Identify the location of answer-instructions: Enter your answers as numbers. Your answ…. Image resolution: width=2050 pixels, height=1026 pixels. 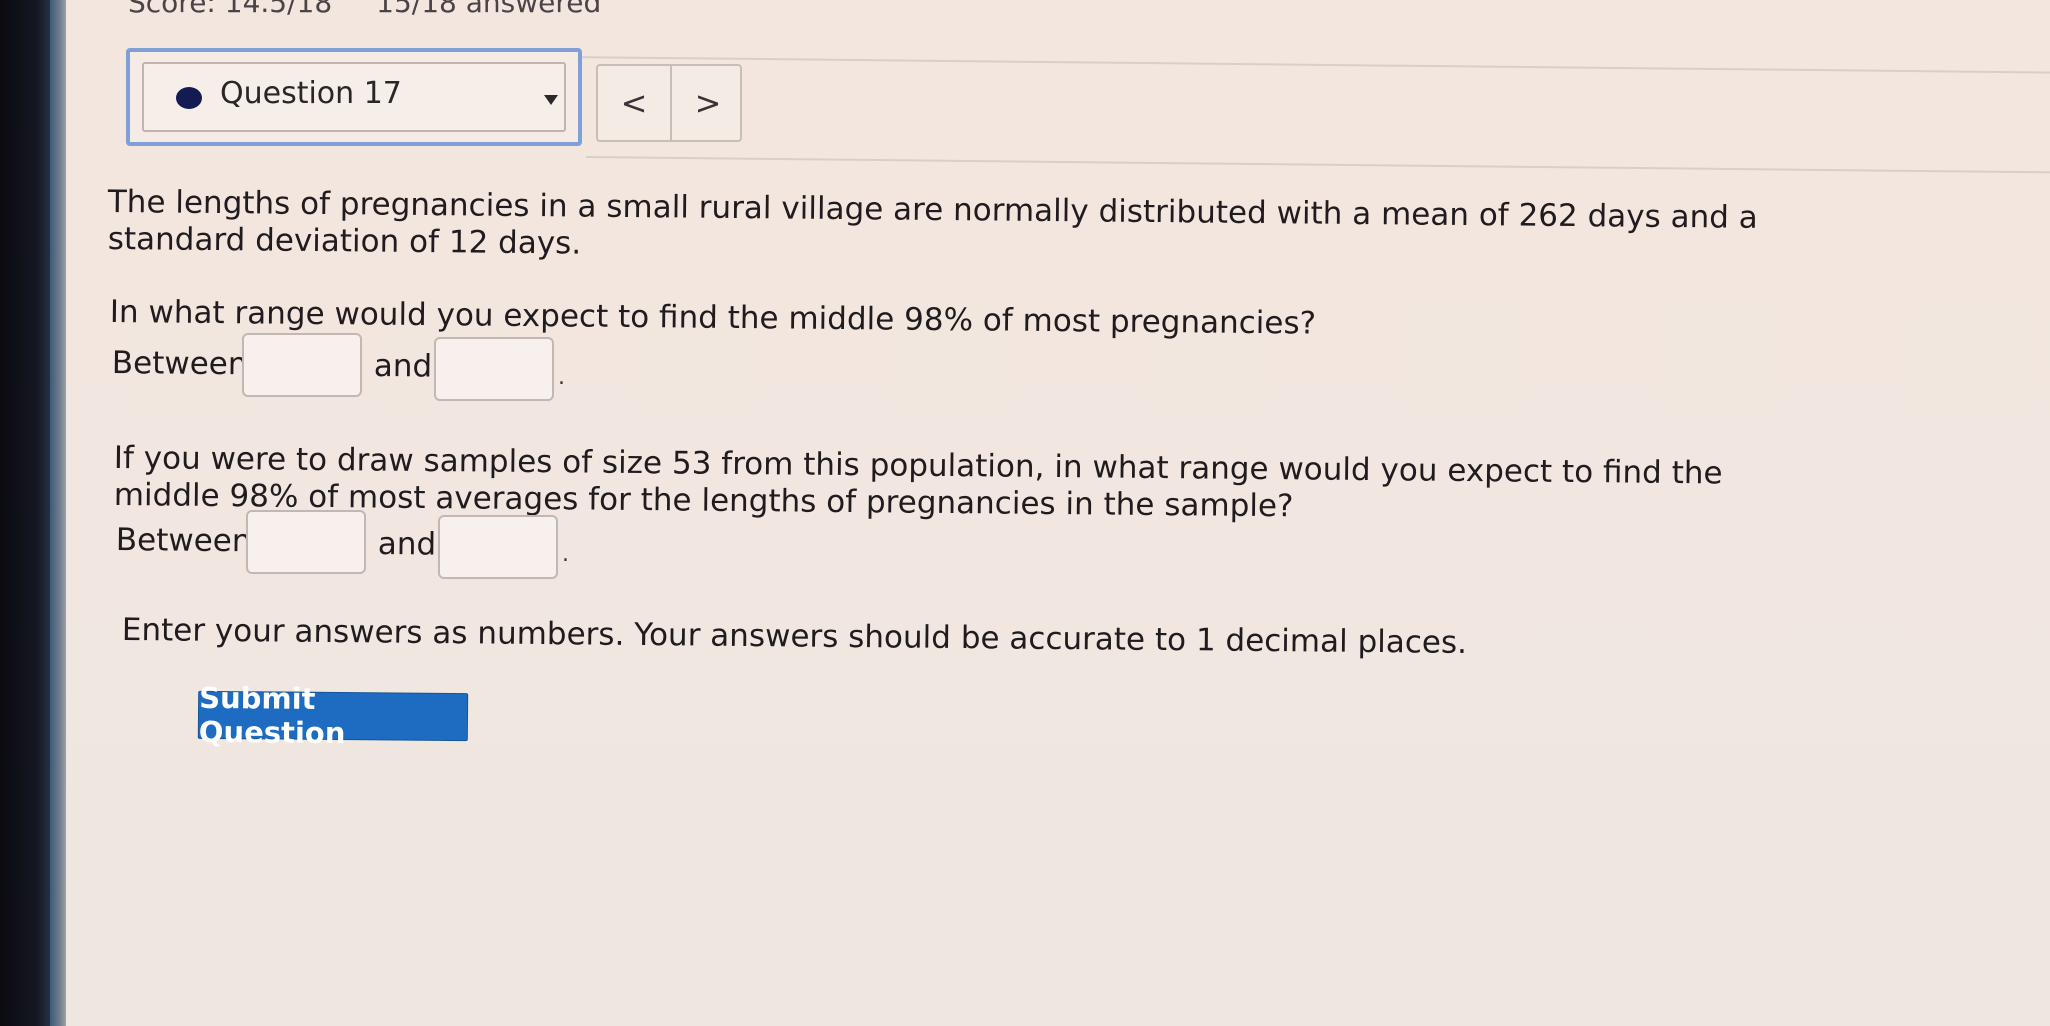
(794, 636).